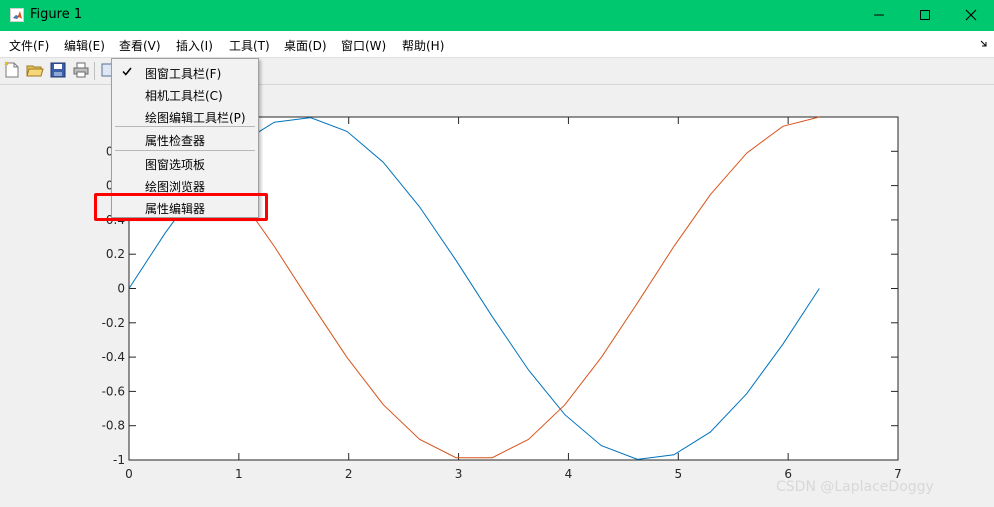 Image resolution: width=994 pixels, height=507 pixels. I want to click on menu-item-label: 图窗工具栏(F), so click(183, 74).